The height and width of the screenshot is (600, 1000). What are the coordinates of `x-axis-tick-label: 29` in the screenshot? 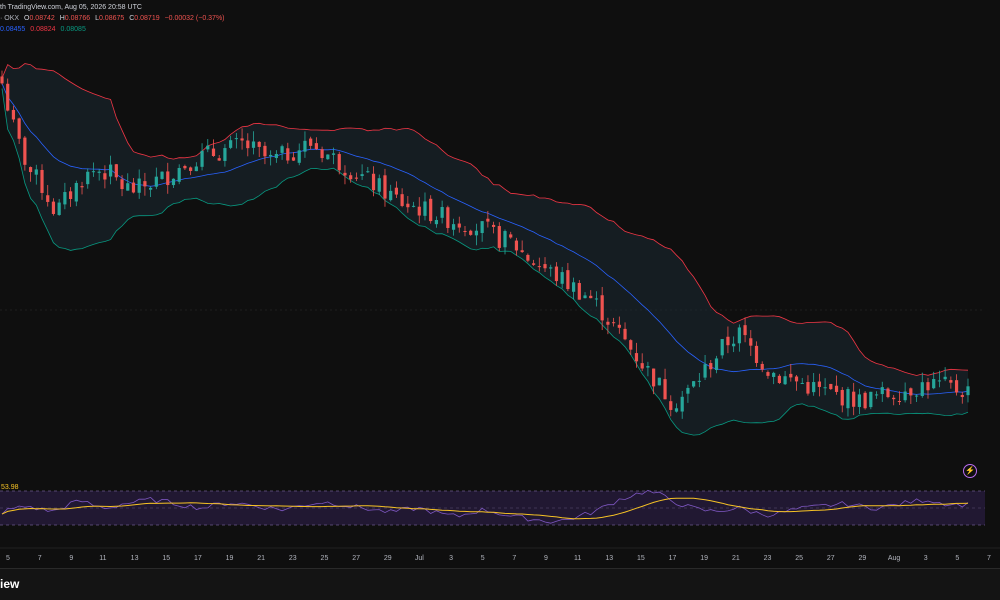 It's located at (388, 558).